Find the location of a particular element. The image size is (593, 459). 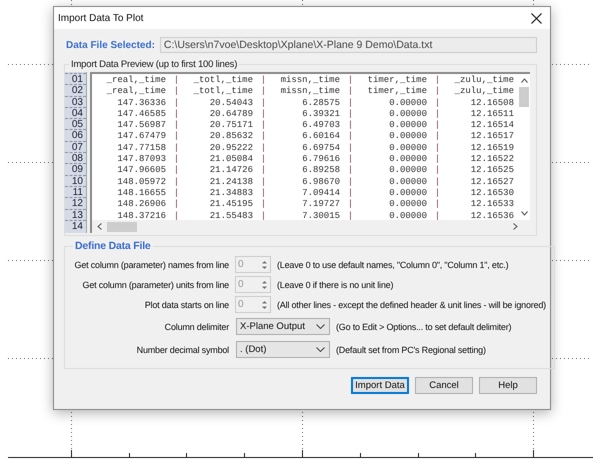

preview-cell-text: 148.26906 is located at coordinates (141, 205).